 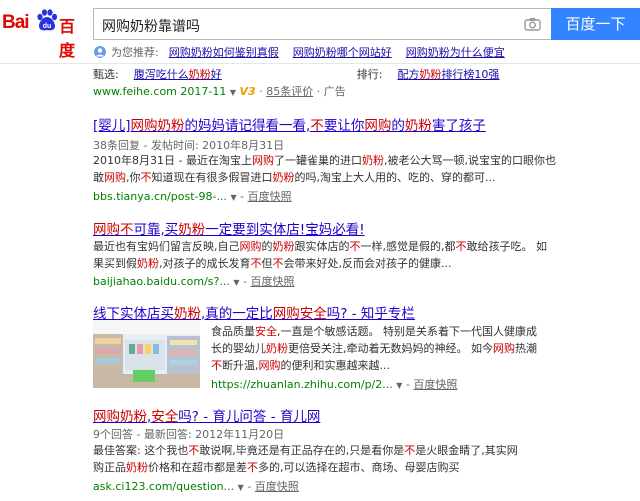 I want to click on ad-url: www.feihe.com, so click(x=135, y=91).